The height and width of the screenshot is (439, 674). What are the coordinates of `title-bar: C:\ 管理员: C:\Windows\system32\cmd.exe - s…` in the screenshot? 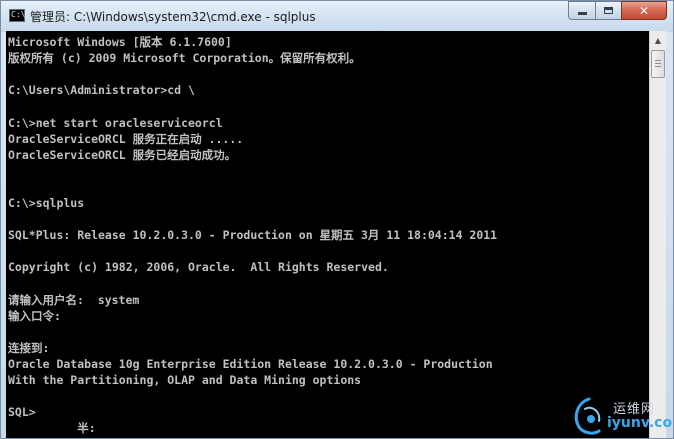 It's located at (337, 16).